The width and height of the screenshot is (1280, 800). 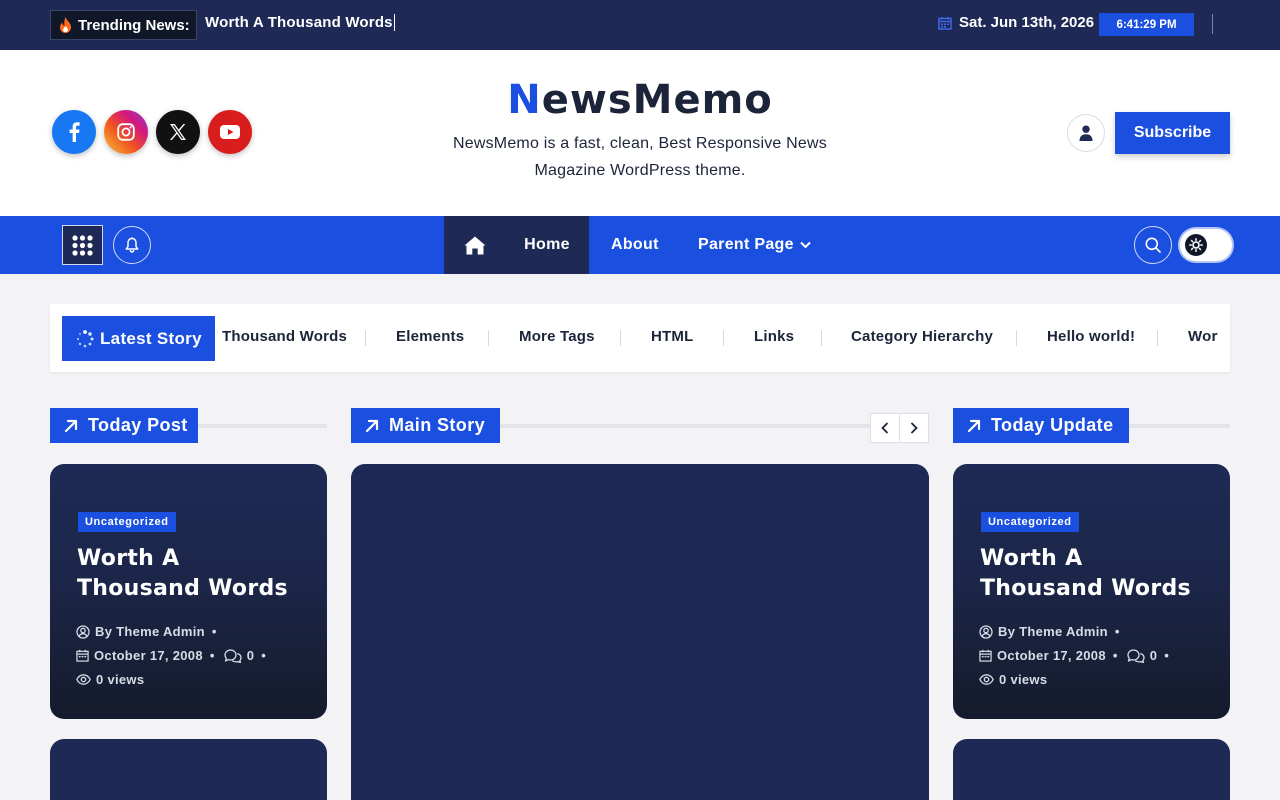 What do you see at coordinates (1146, 24) in the screenshot?
I see `time-badge: 6:41:29 PM` at bounding box center [1146, 24].